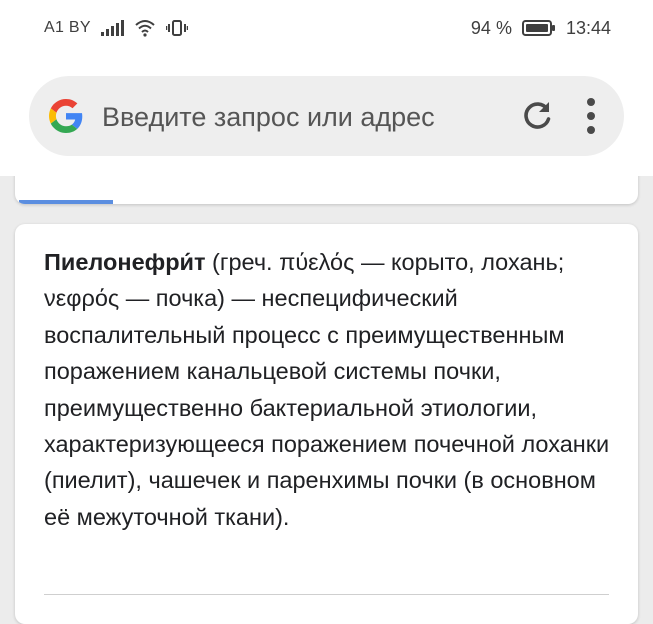 The height and width of the screenshot is (624, 653). What do you see at coordinates (491, 27) in the screenshot?
I see `battery-percent: 94 %` at bounding box center [491, 27].